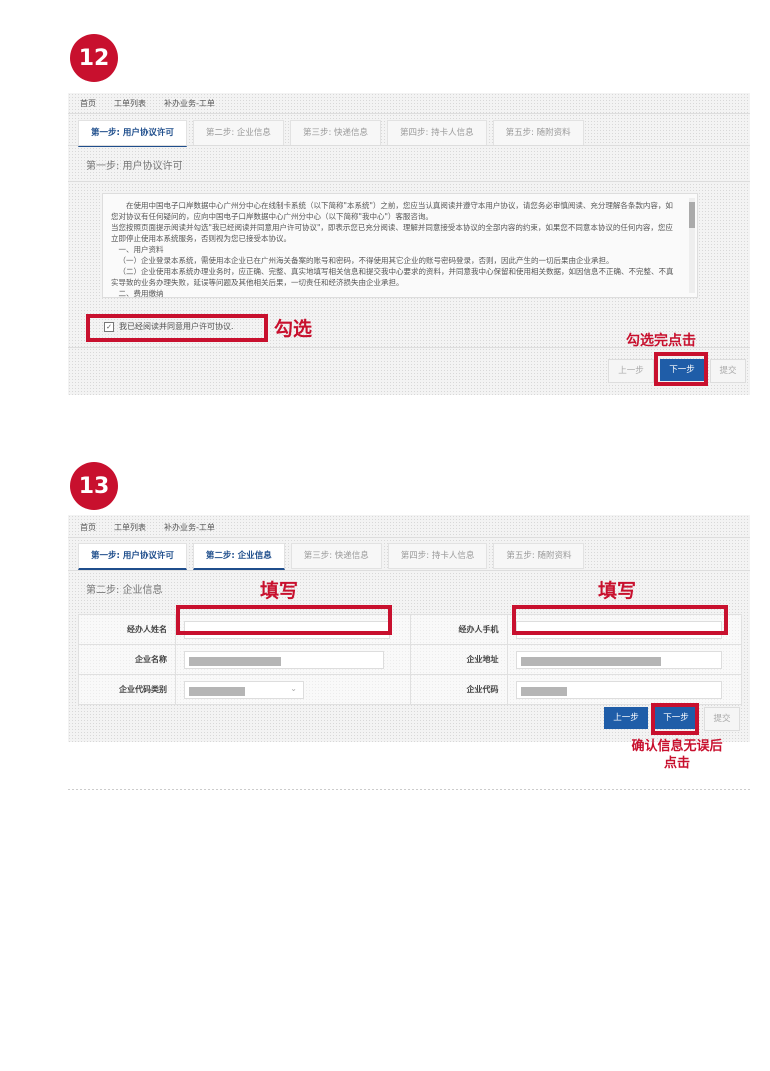 The width and height of the screenshot is (770, 1071). I want to click on agreement-scrollbar, so click(692, 245).